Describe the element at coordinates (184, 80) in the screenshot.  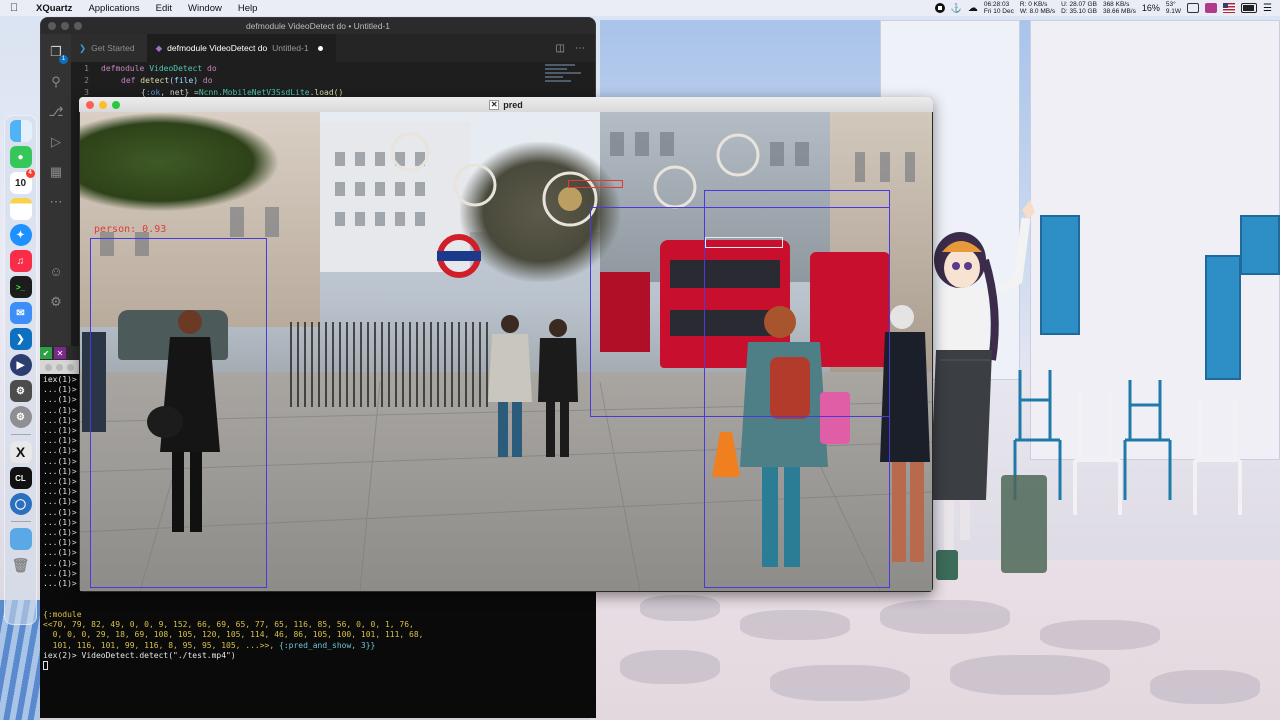
I see `code-args: (file)` at that location.